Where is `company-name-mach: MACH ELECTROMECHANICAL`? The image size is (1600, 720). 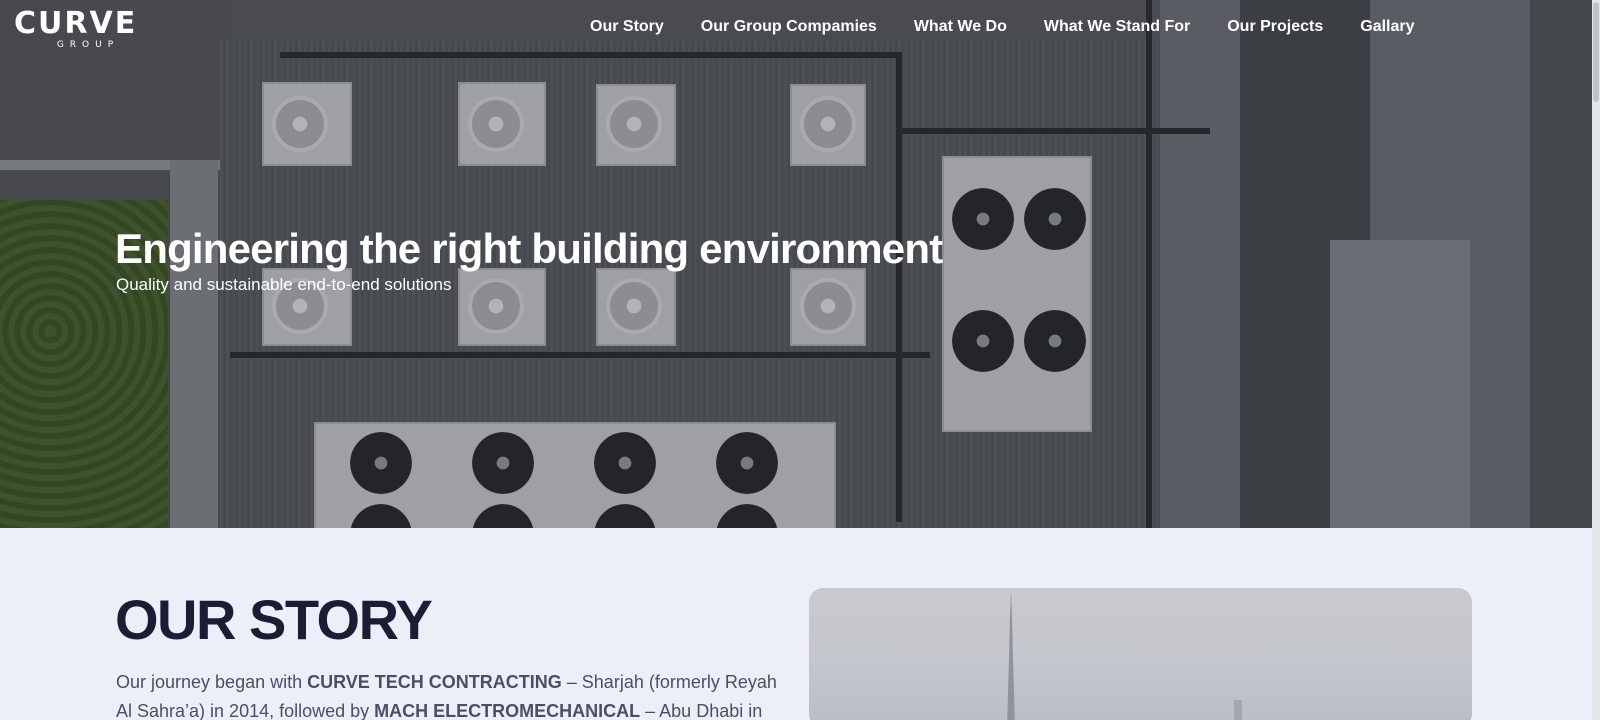
company-name-mach: MACH ELECTROMECHANICAL is located at coordinates (507, 710).